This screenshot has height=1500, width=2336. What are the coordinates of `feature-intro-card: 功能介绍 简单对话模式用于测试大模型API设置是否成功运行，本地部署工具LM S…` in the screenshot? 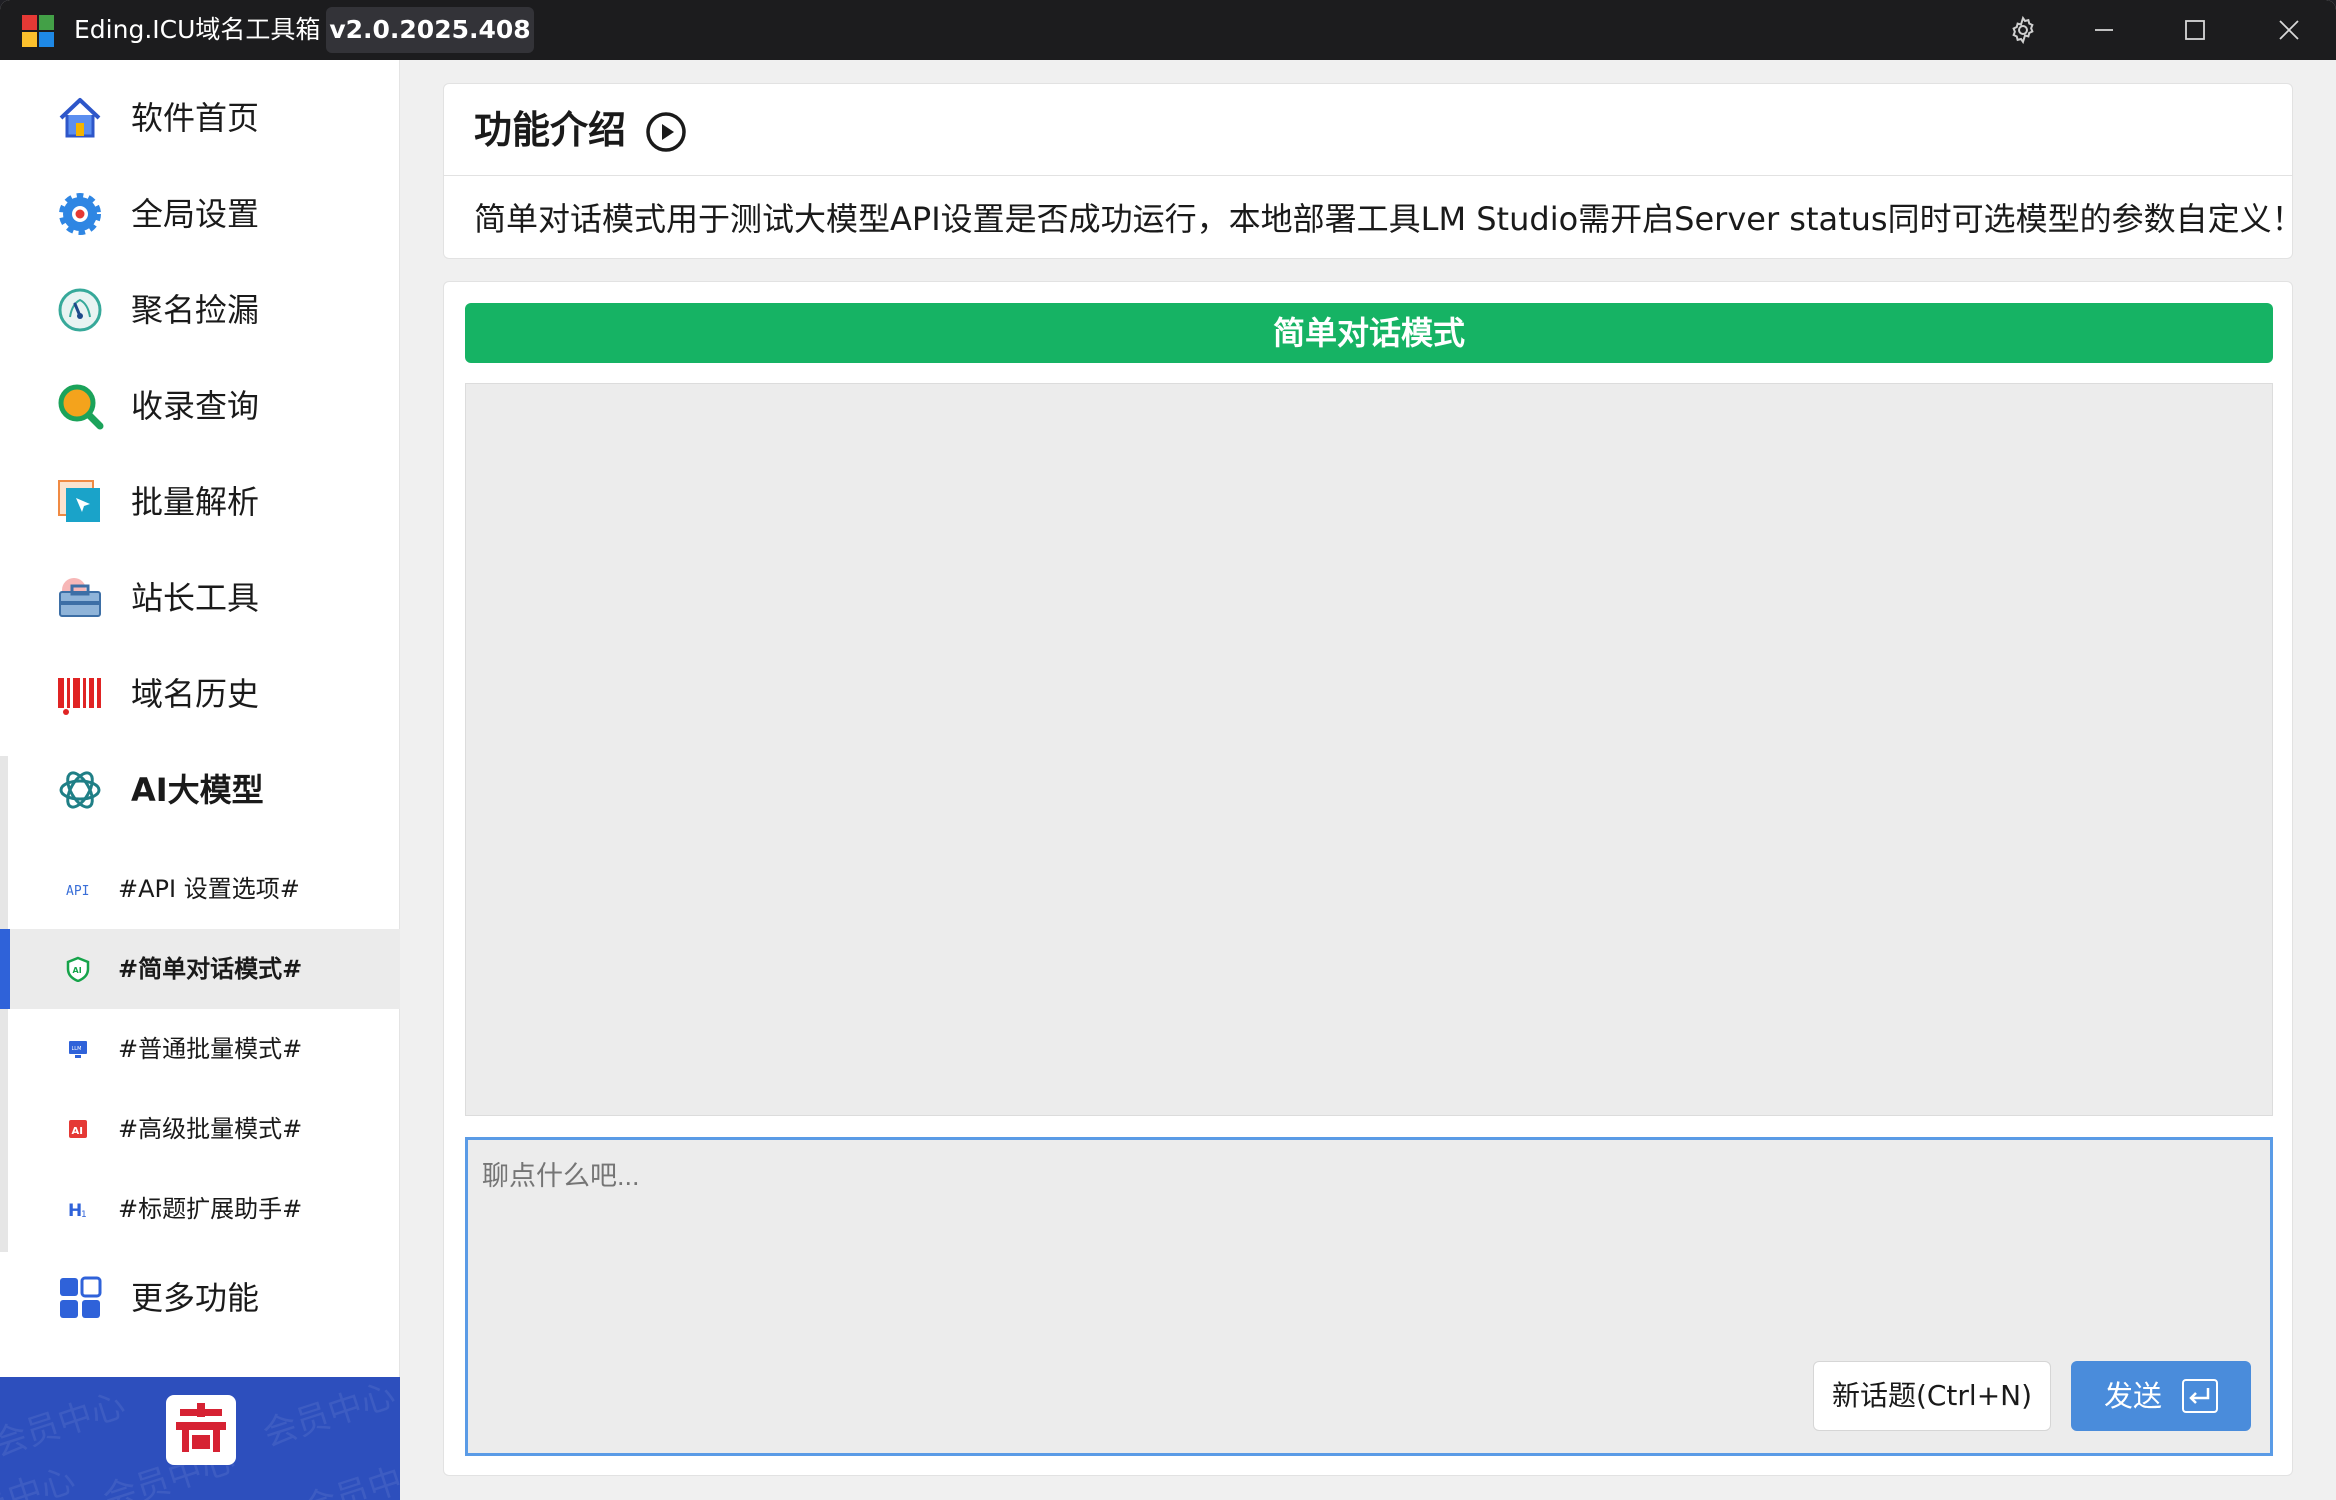 It's located at (1373, 171).